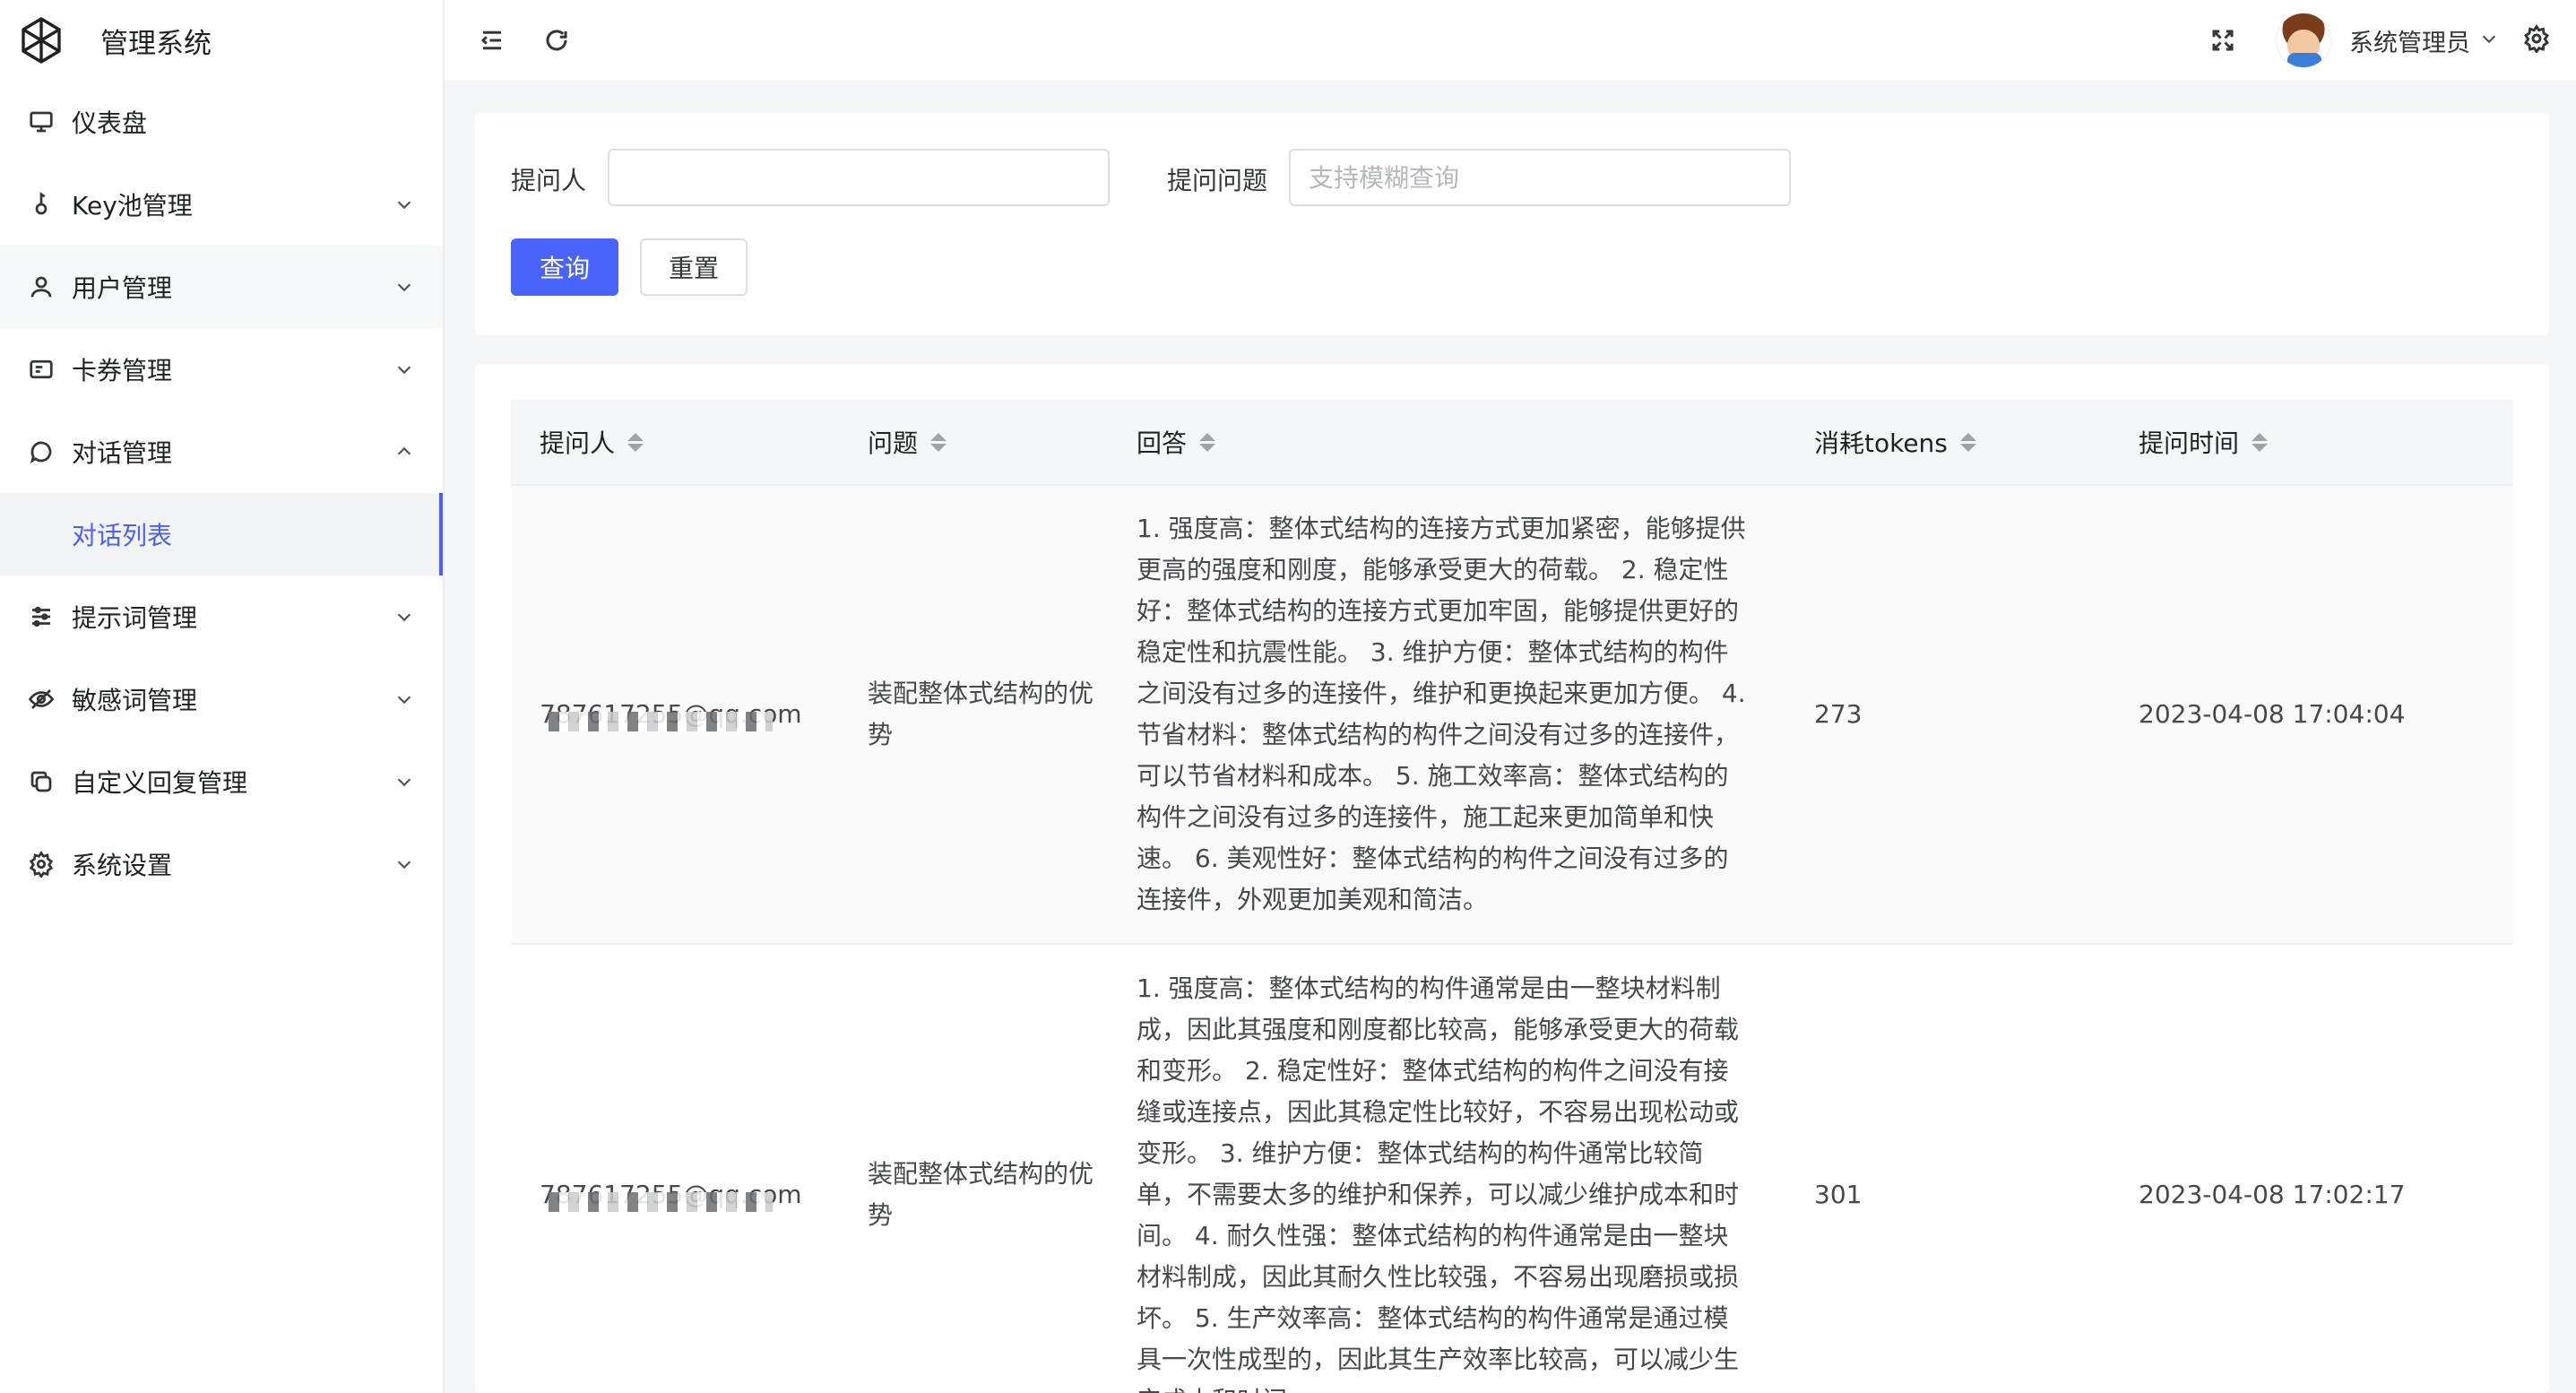 This screenshot has height=1393, width=2576. Describe the element at coordinates (41, 699) in the screenshot. I see `eye-off-icon` at that location.